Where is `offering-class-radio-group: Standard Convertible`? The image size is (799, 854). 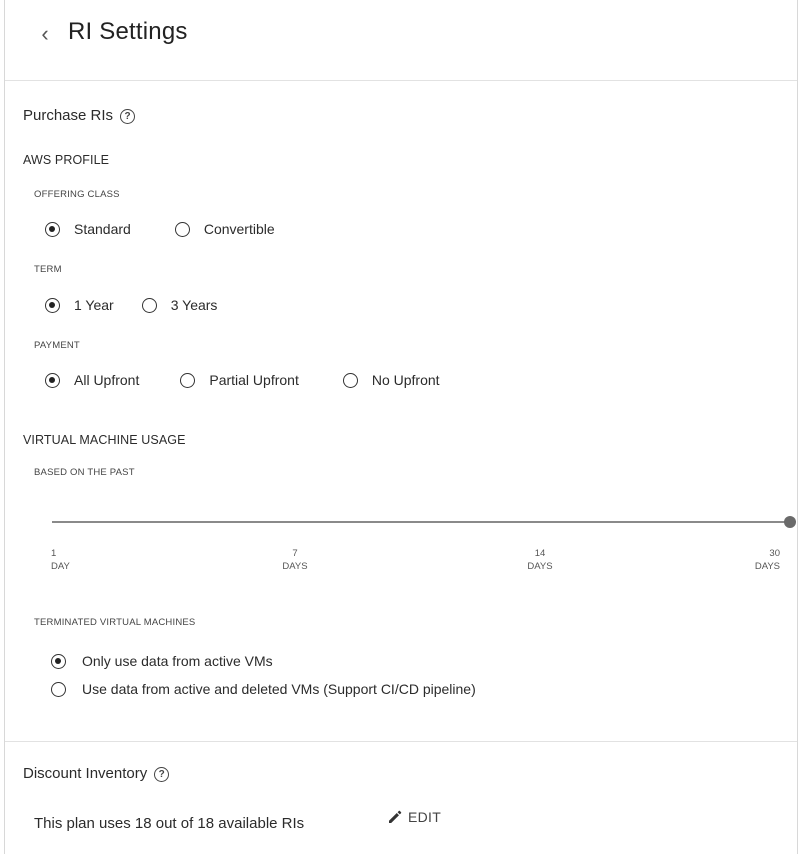 offering-class-radio-group: Standard Convertible is located at coordinates (160, 229).